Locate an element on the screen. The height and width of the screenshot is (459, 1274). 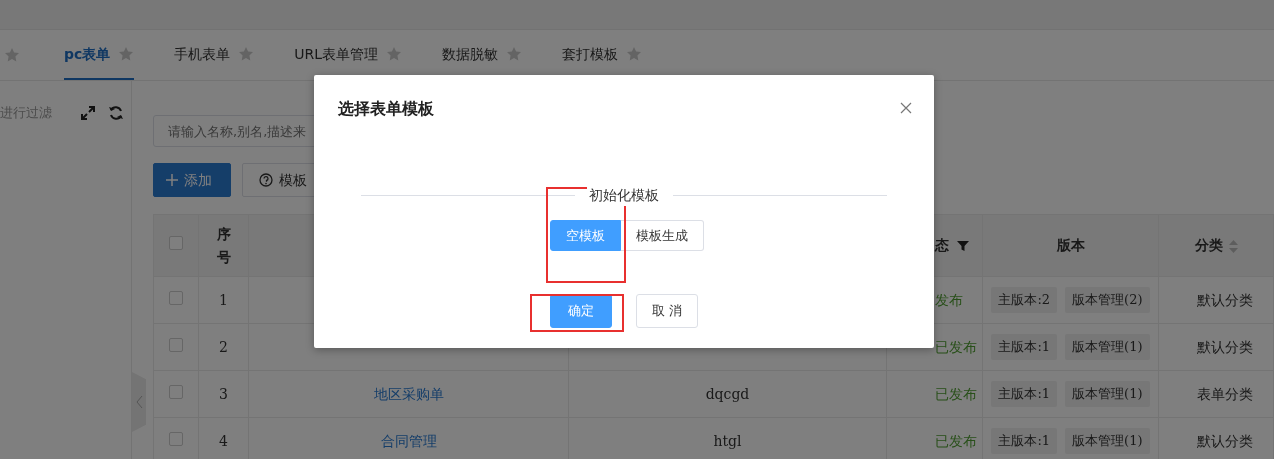
column-header: 分类 is located at coordinates (1208, 245).